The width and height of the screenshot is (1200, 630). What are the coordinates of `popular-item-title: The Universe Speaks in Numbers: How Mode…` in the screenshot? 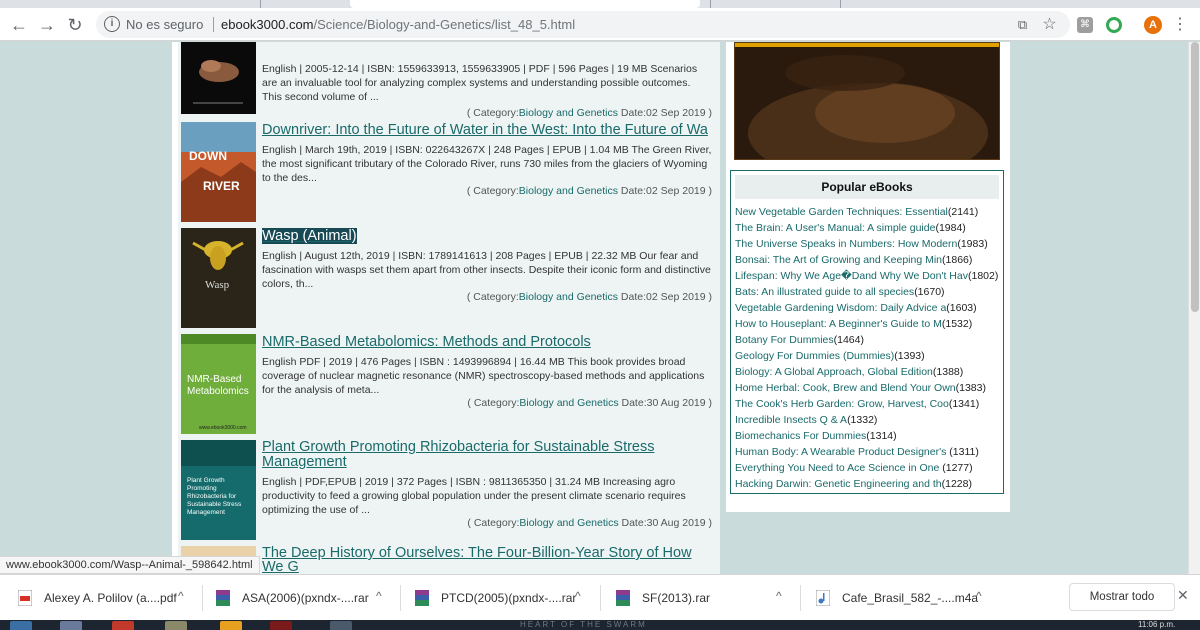 It's located at (846, 244).